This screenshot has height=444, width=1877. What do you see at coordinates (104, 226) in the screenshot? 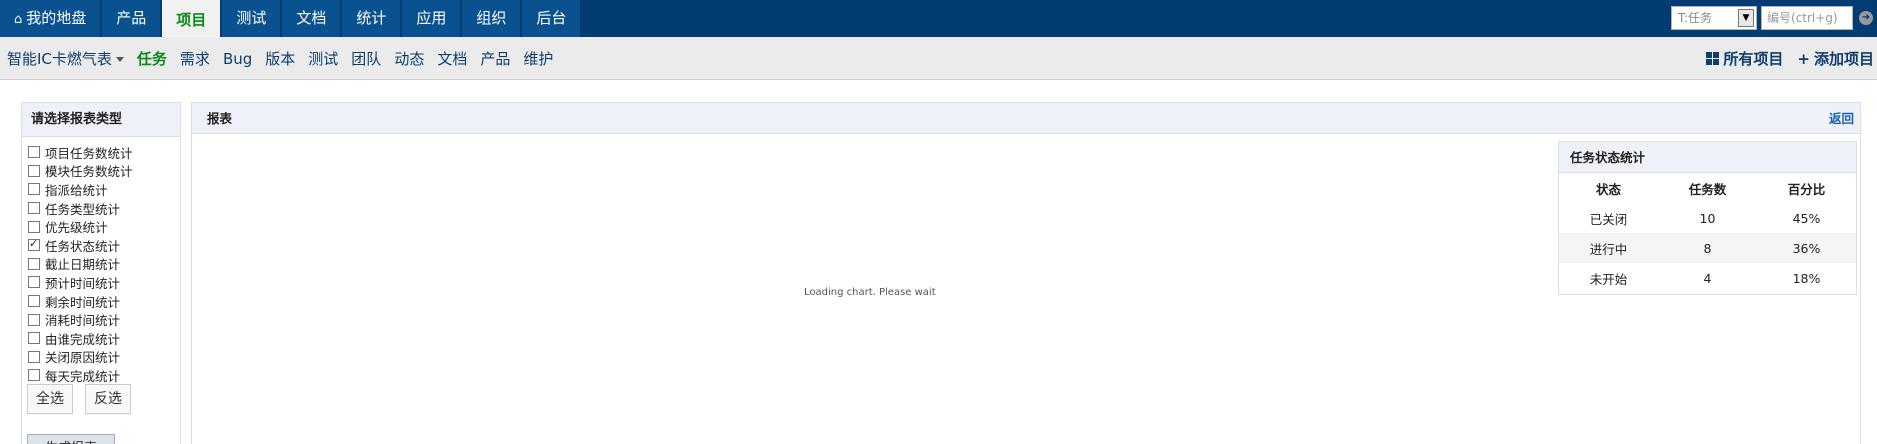
I see `report-type-option: 优先级统计` at bounding box center [104, 226].